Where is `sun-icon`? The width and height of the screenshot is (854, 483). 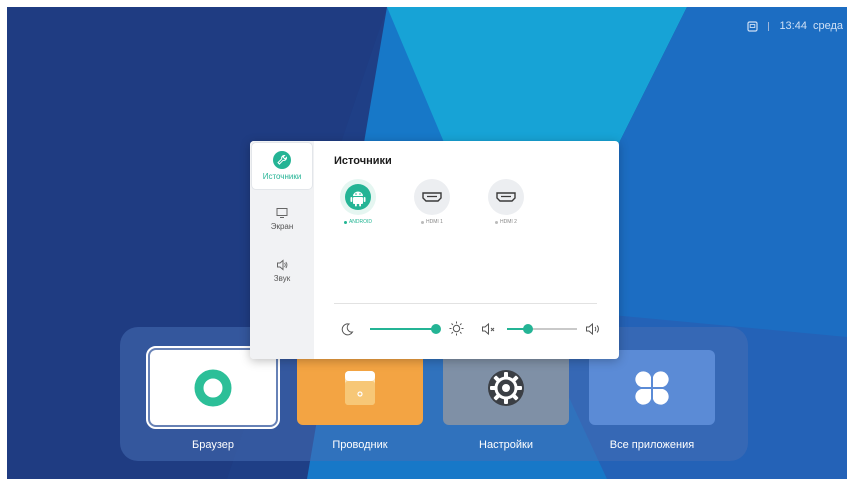 sun-icon is located at coordinates (456, 328).